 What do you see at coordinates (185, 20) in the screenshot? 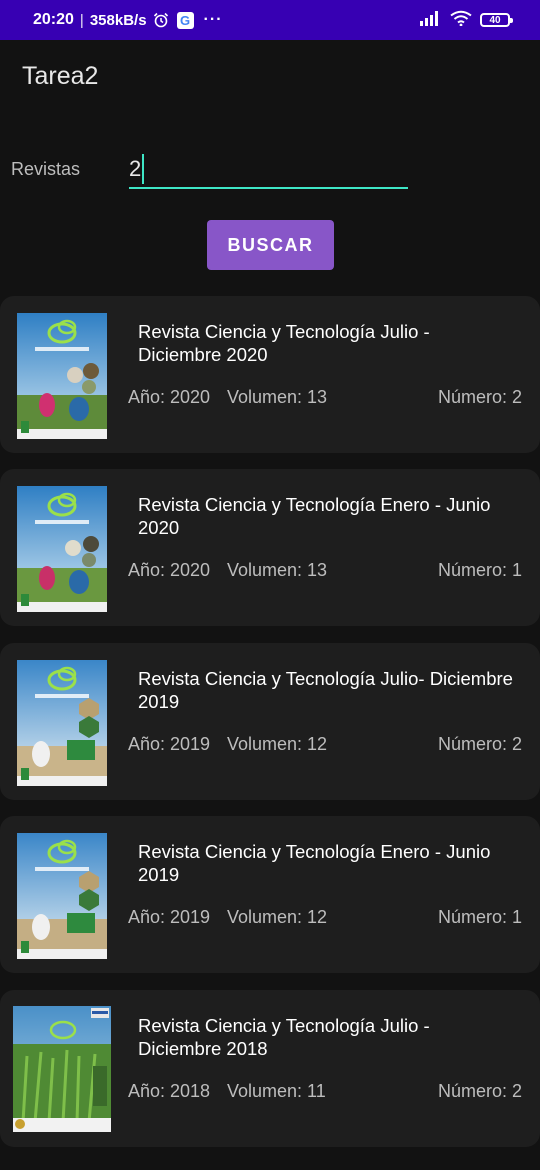
I see `google-icon: G` at bounding box center [185, 20].